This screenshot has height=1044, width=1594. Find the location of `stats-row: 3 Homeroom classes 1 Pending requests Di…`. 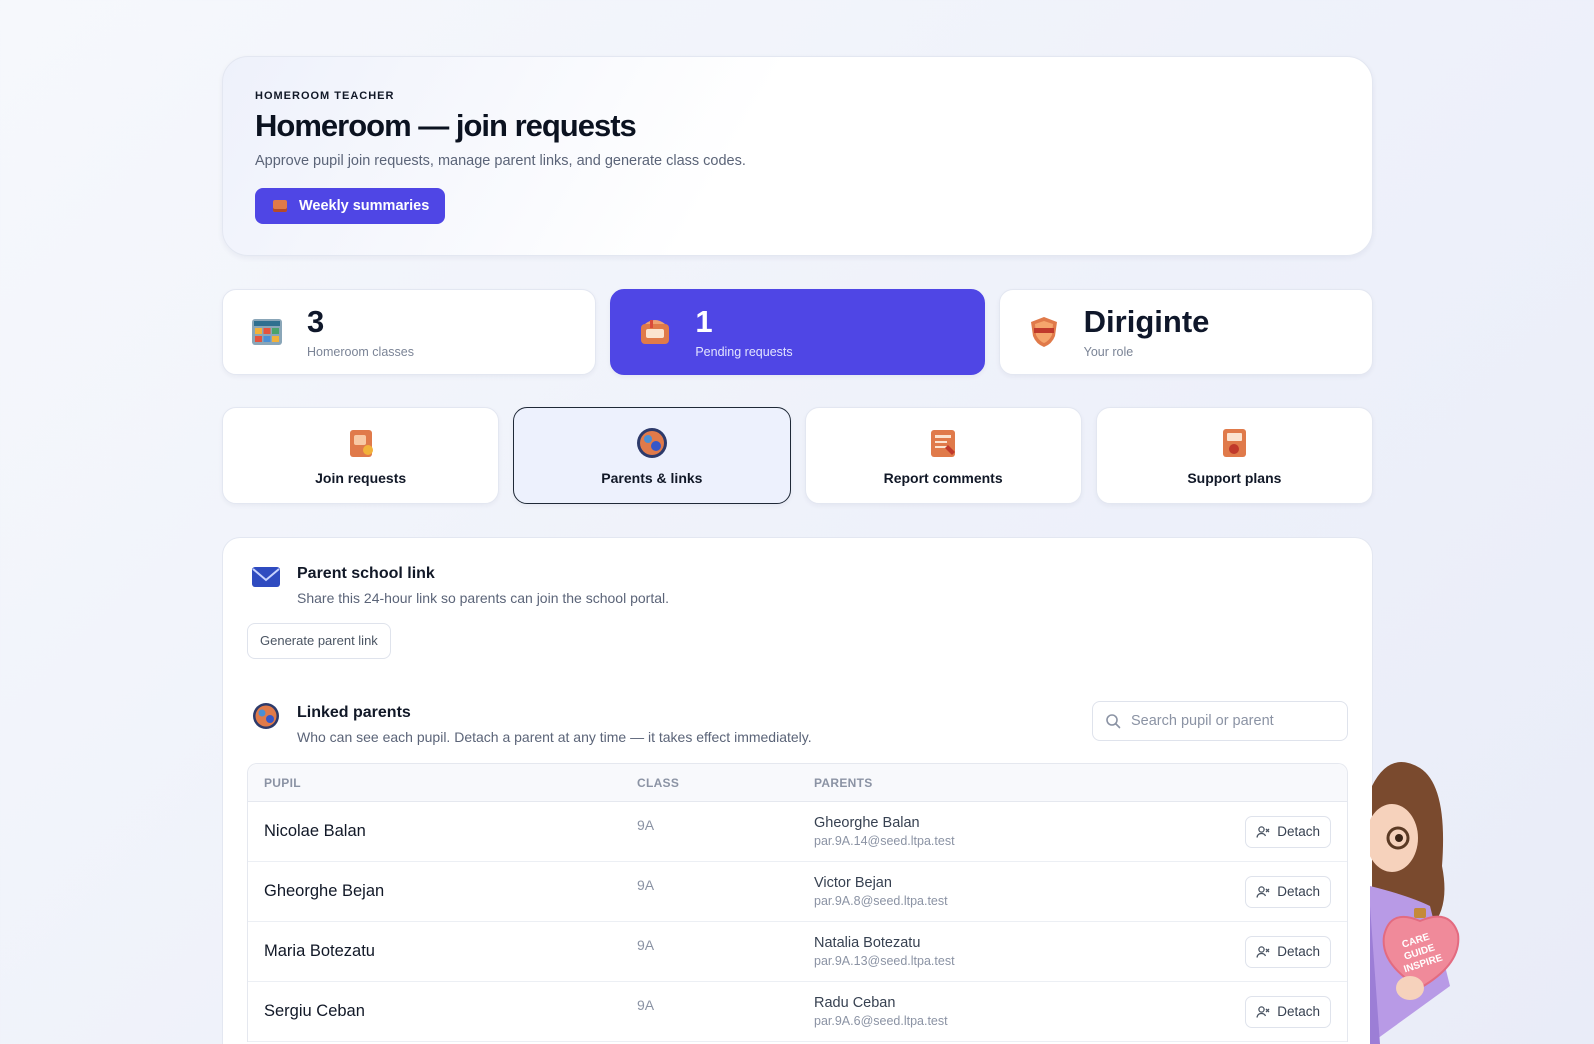

stats-row: 3 Homeroom classes 1 Pending requests Di… is located at coordinates (797, 332).